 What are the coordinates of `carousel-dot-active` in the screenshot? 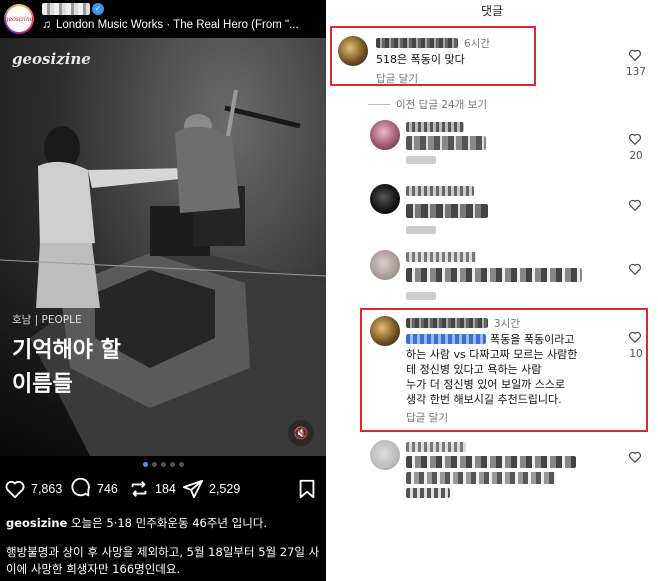 It's located at (145, 464).